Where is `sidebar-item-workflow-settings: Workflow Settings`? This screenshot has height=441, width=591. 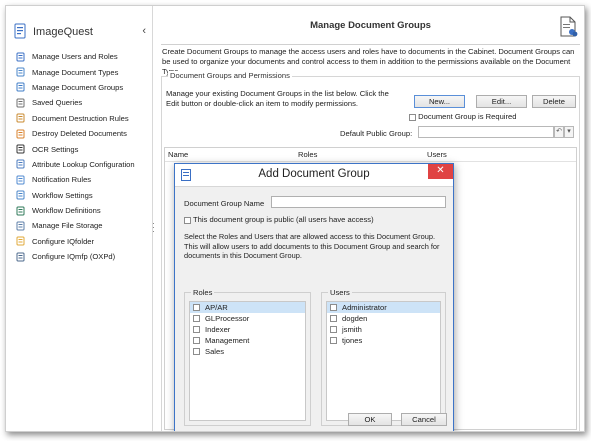 sidebar-item-workflow-settings: Workflow Settings is located at coordinates (83, 195).